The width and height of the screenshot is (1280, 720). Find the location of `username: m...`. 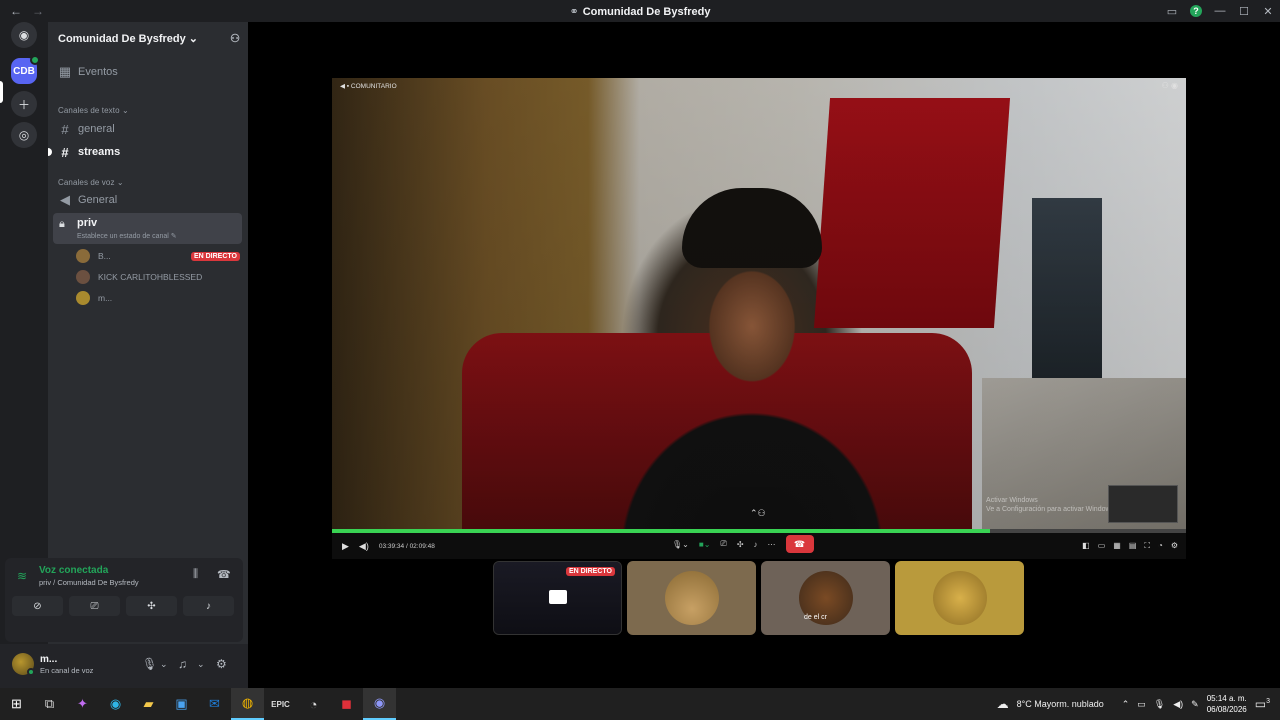

username: m... is located at coordinates (48, 659).